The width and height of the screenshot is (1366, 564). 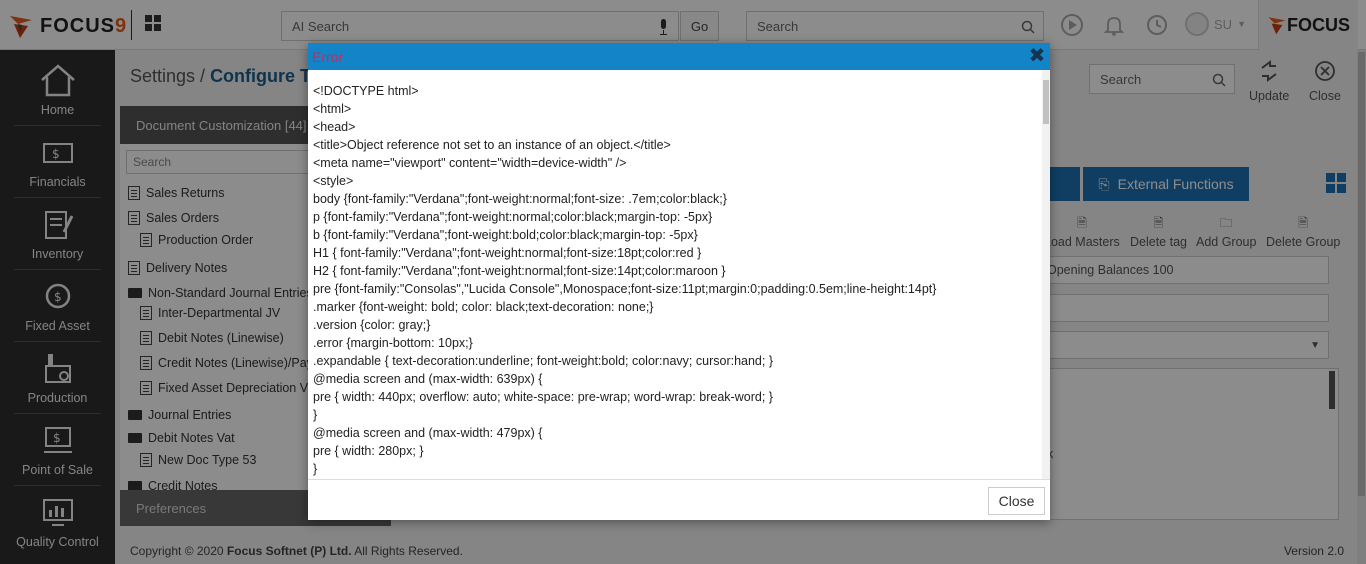 I want to click on error-content-line: pre { width: 280px; }, so click(x=368, y=451).